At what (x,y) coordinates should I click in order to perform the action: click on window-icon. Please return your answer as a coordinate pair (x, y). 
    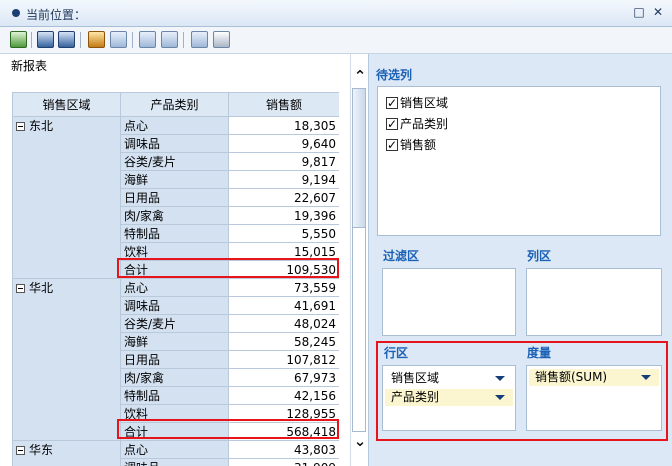
    Looking at the image, I should click on (118, 39).